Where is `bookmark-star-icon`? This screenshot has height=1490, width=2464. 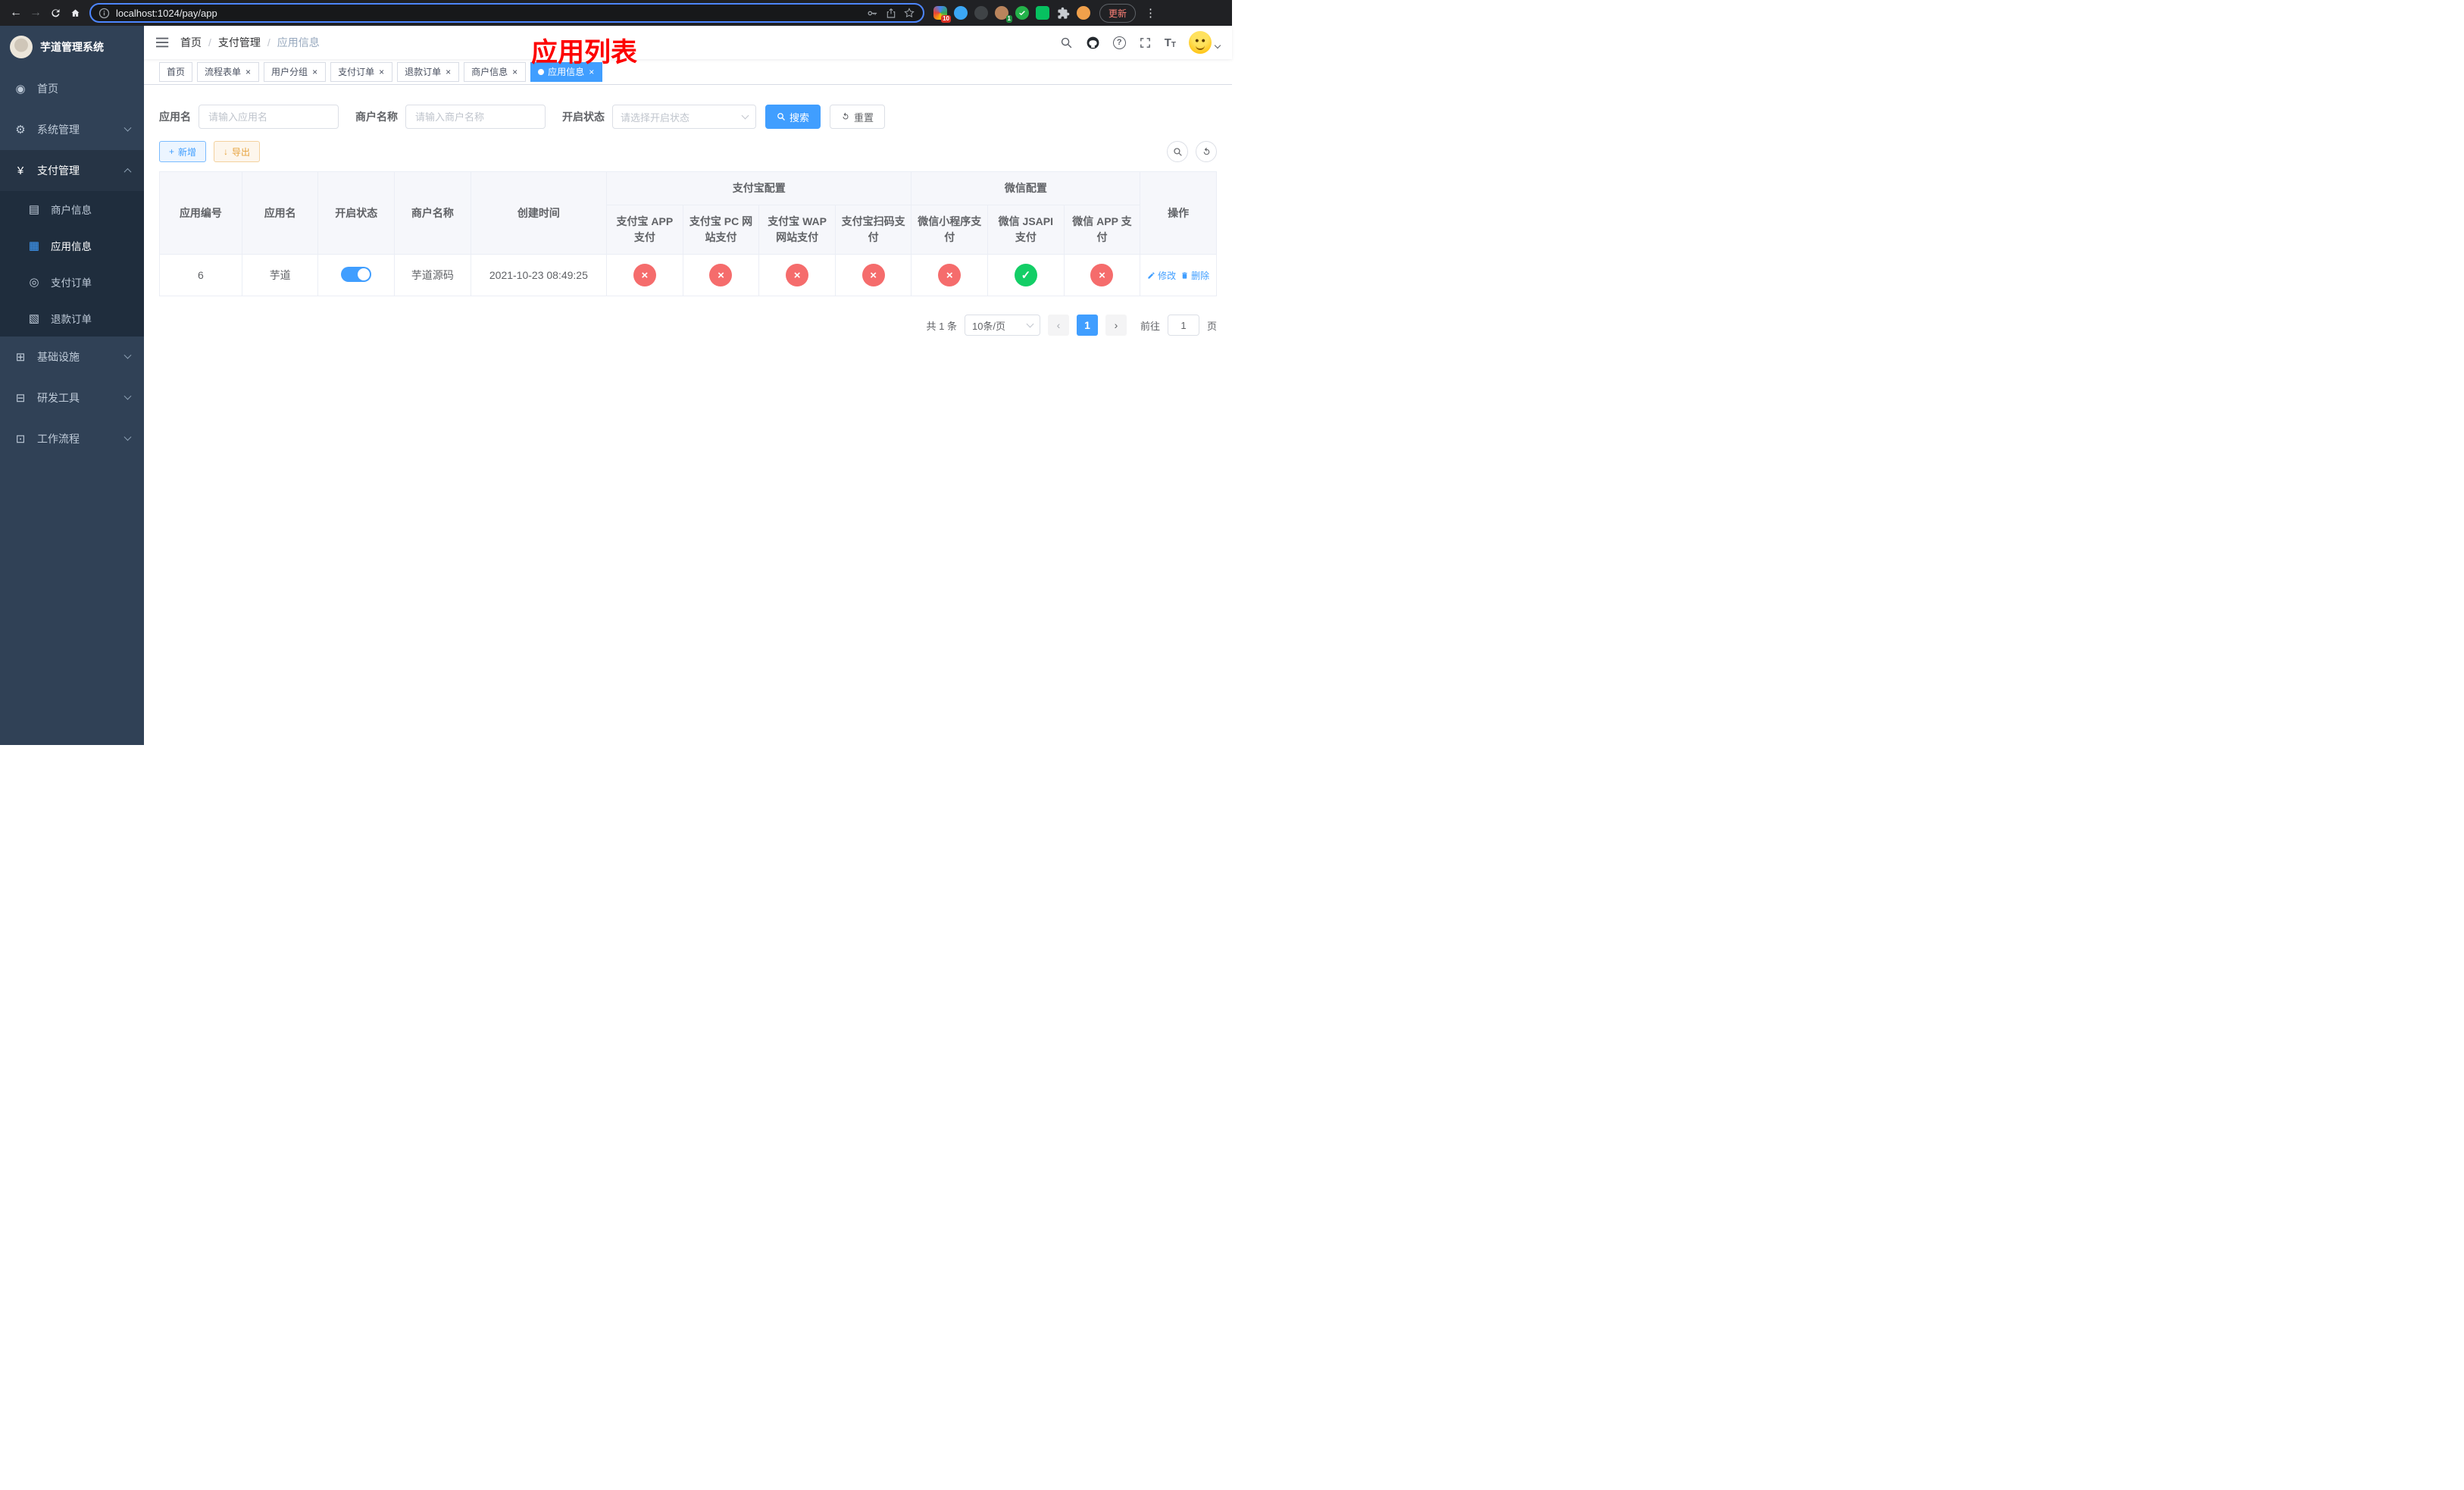
bookmark-star-icon is located at coordinates (909, 13).